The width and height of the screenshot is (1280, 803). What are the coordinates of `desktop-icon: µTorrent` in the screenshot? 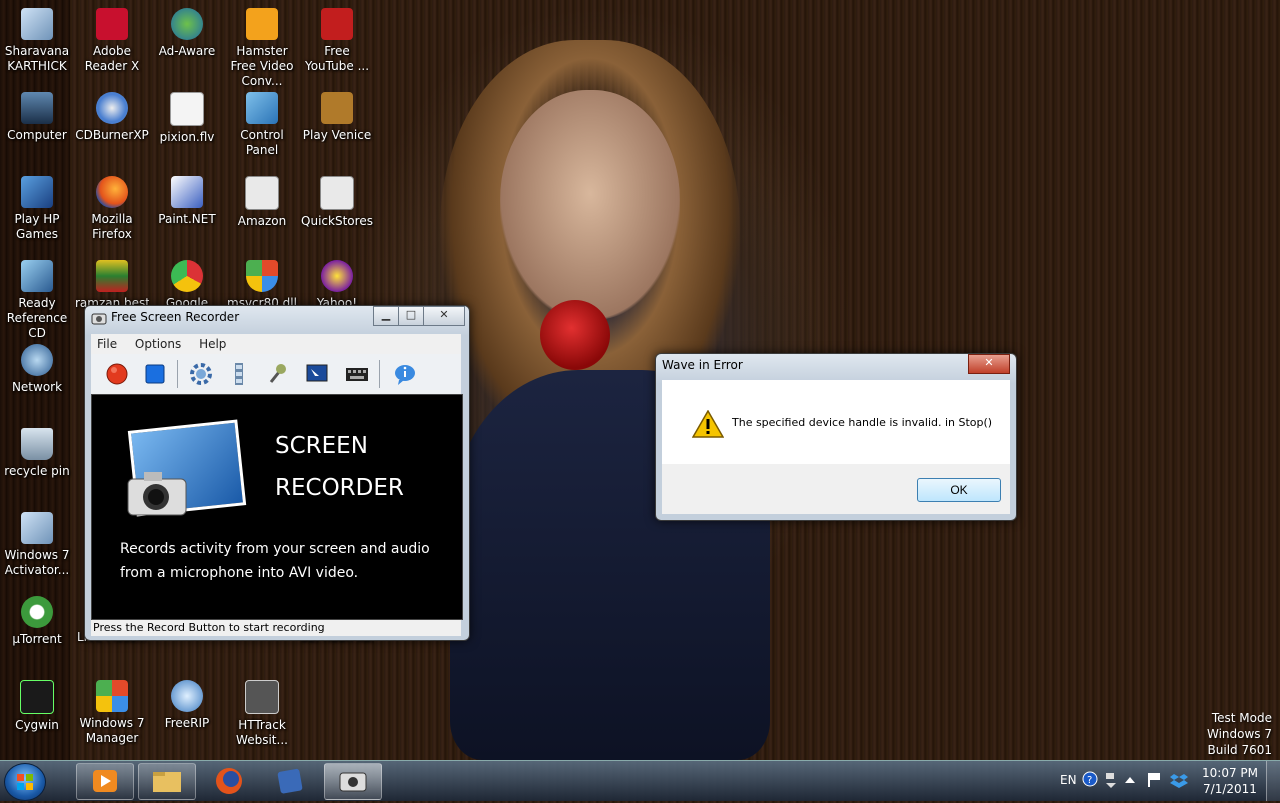 It's located at (37, 621).